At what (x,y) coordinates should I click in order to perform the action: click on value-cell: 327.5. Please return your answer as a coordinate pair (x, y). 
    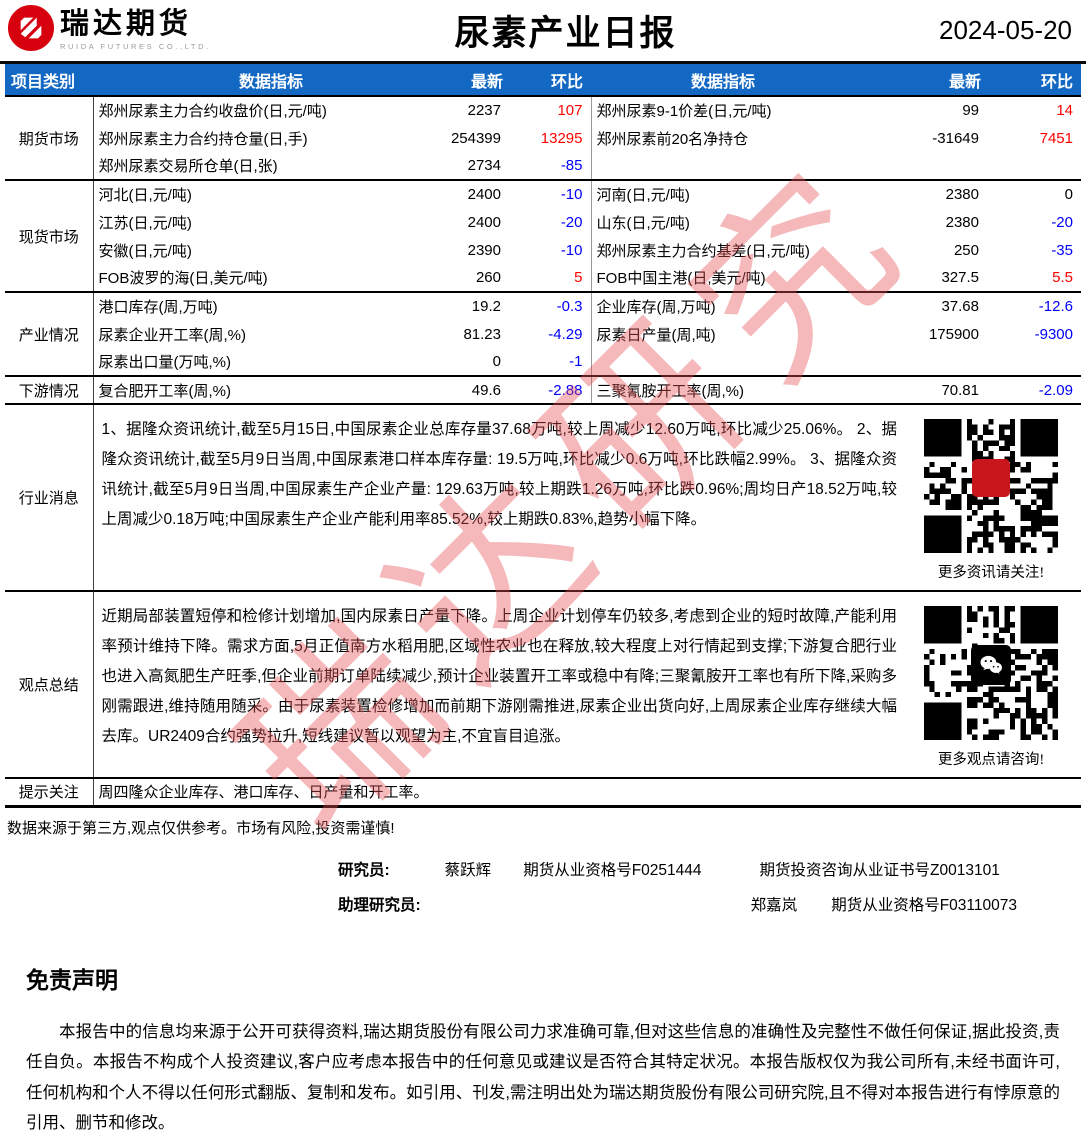
    Looking at the image, I should click on (960, 277).